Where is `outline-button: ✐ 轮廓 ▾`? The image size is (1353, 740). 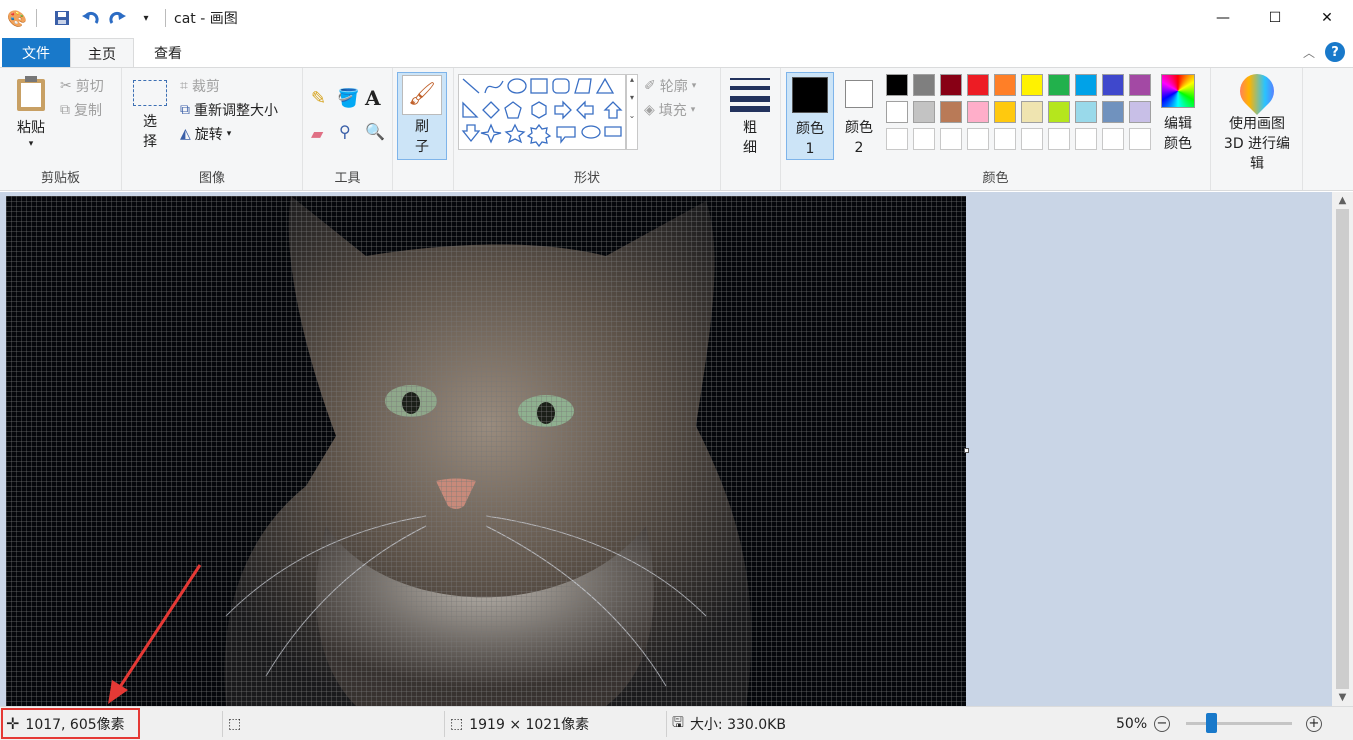
outline-button: ✐ 轮廓 ▾ is located at coordinates (670, 86).